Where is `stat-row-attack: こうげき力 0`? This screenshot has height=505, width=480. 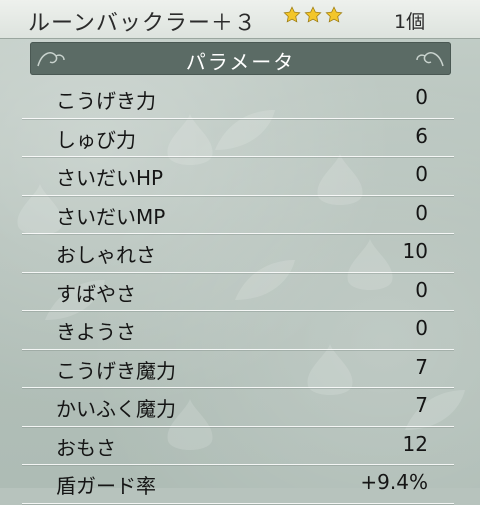
stat-row-attack: こうげき力 0 is located at coordinates (238, 99).